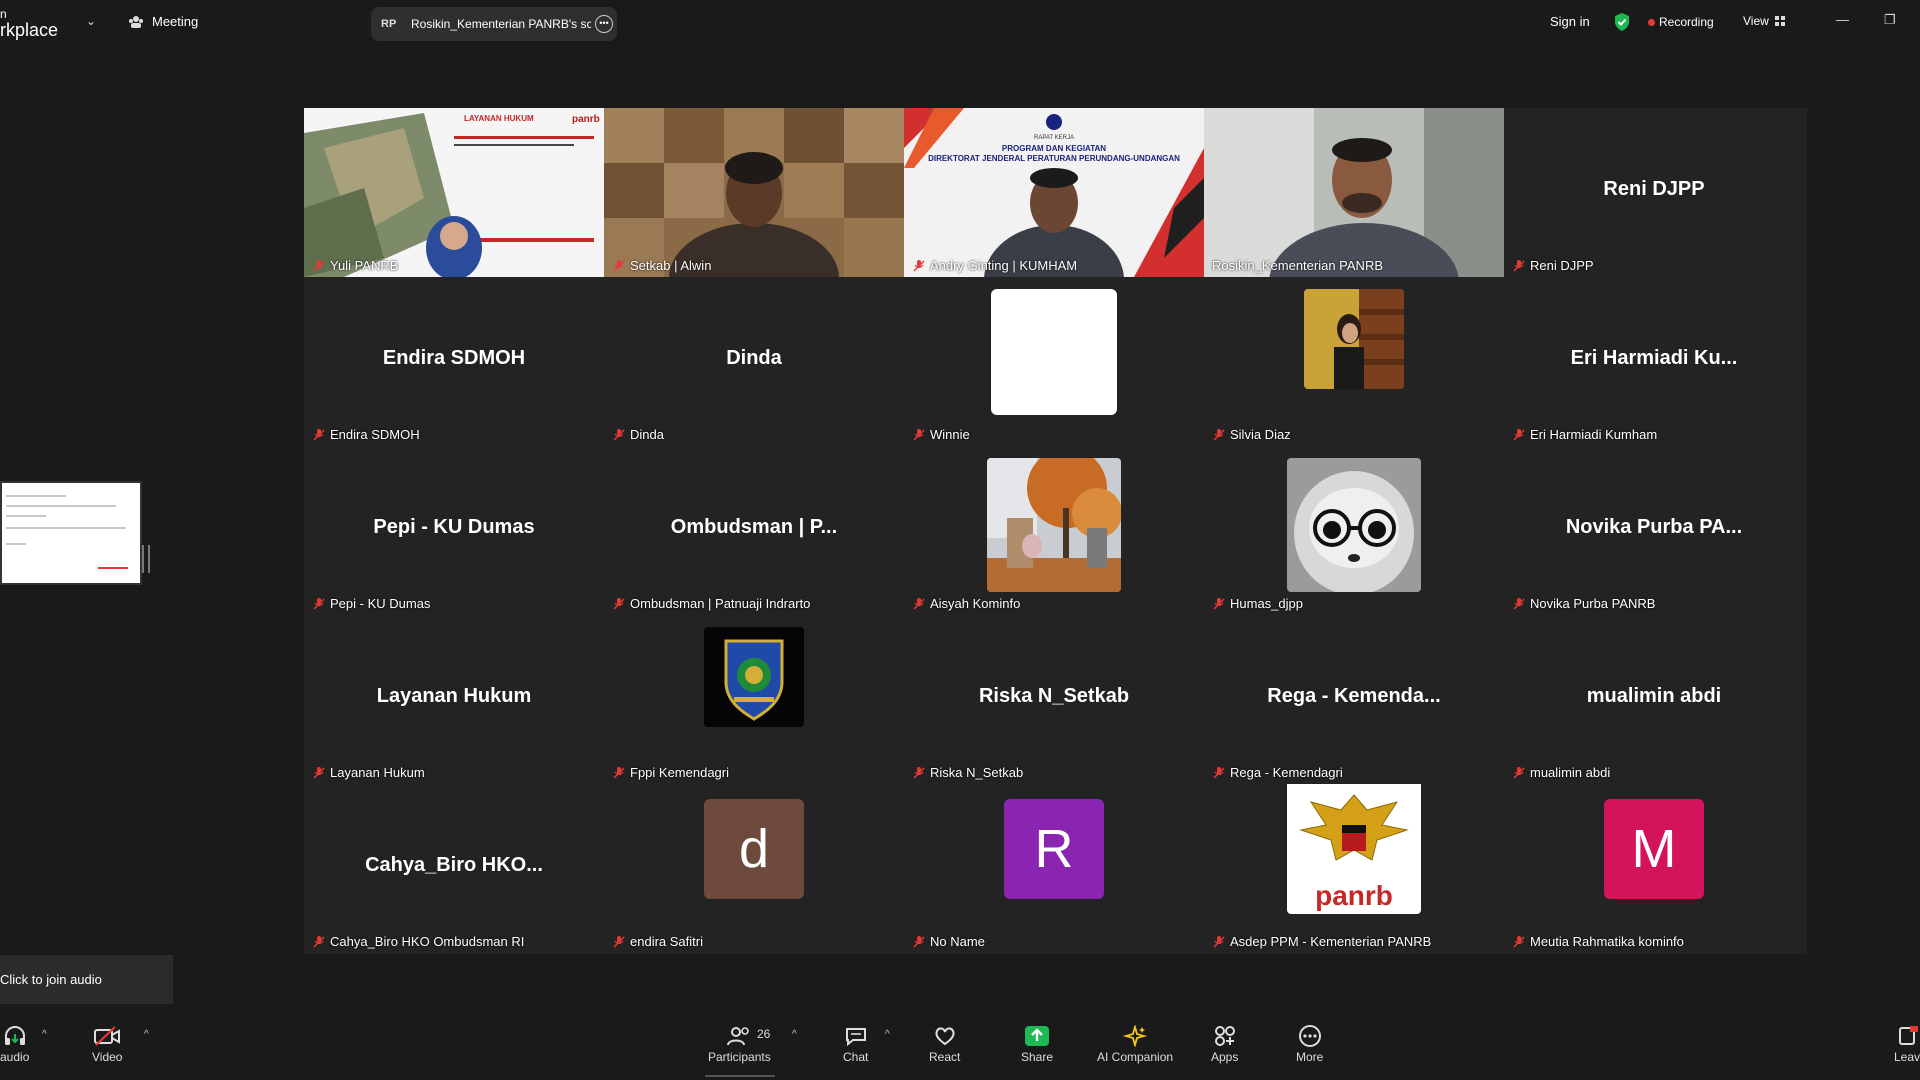 Image resolution: width=1920 pixels, height=1080 pixels. I want to click on participant-tile-endira-safitri: d endira Safitri, so click(754, 868).